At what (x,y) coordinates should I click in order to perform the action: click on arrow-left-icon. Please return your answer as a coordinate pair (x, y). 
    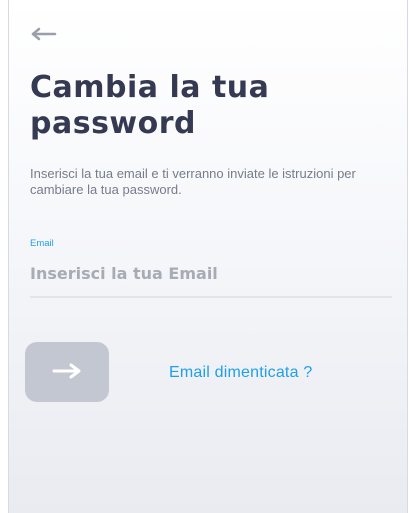
    Looking at the image, I should click on (44, 34).